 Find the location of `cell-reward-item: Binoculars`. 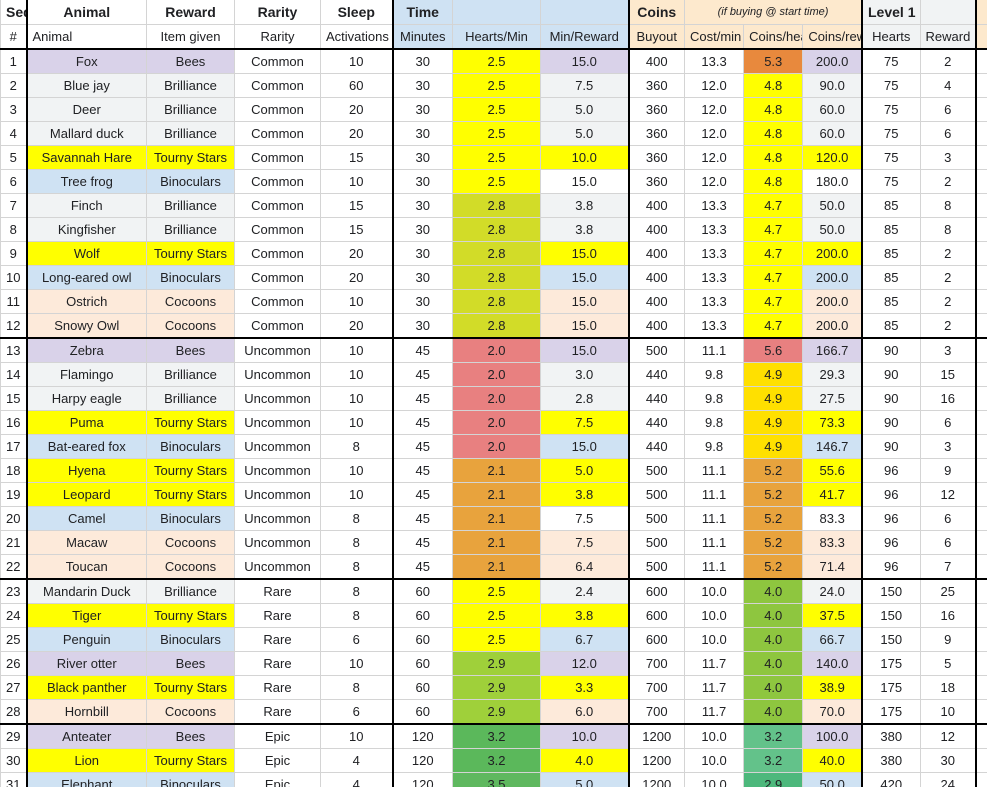

cell-reward-item: Binoculars is located at coordinates (190, 181).